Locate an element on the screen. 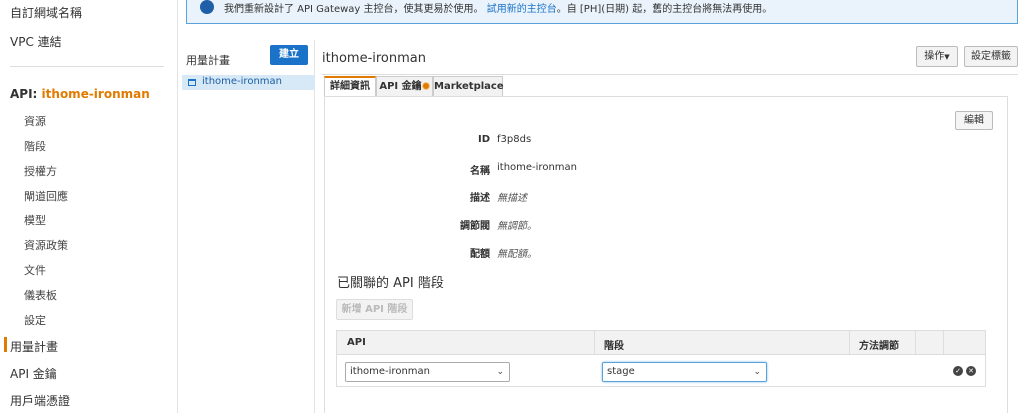 This screenshot has height=413, width=1024. sidebar-item-resource-policy: 資源政策 is located at coordinates (46, 245).